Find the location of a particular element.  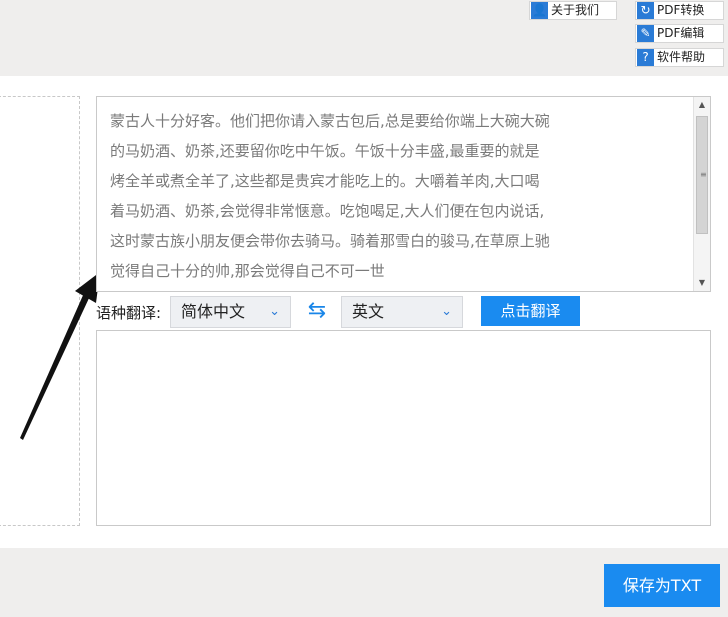

save-as-txt-button: 保存为TXT is located at coordinates (662, 585).